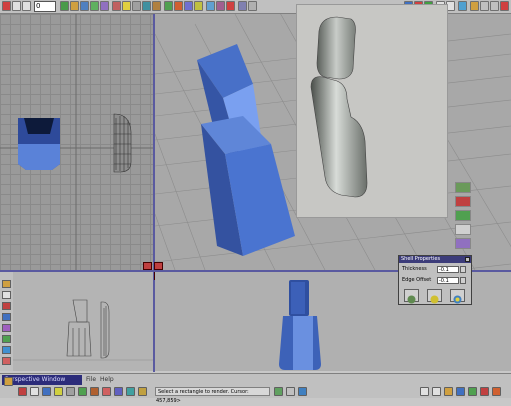 Image resolution: width=511 pixels, height=406 pixels. Describe the element at coordinates (94, 6) in the screenshot. I see `scale-icon` at that location.